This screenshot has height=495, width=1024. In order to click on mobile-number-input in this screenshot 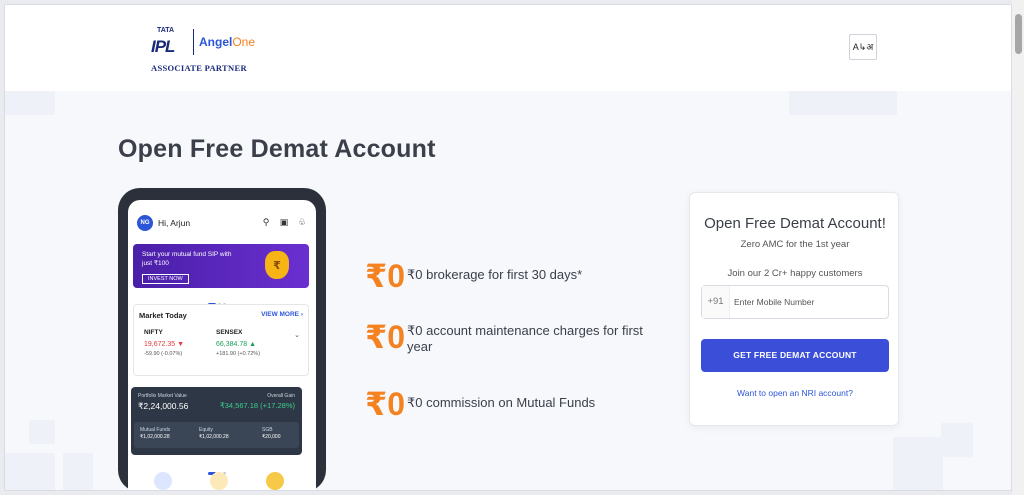, I will do `click(809, 302)`.